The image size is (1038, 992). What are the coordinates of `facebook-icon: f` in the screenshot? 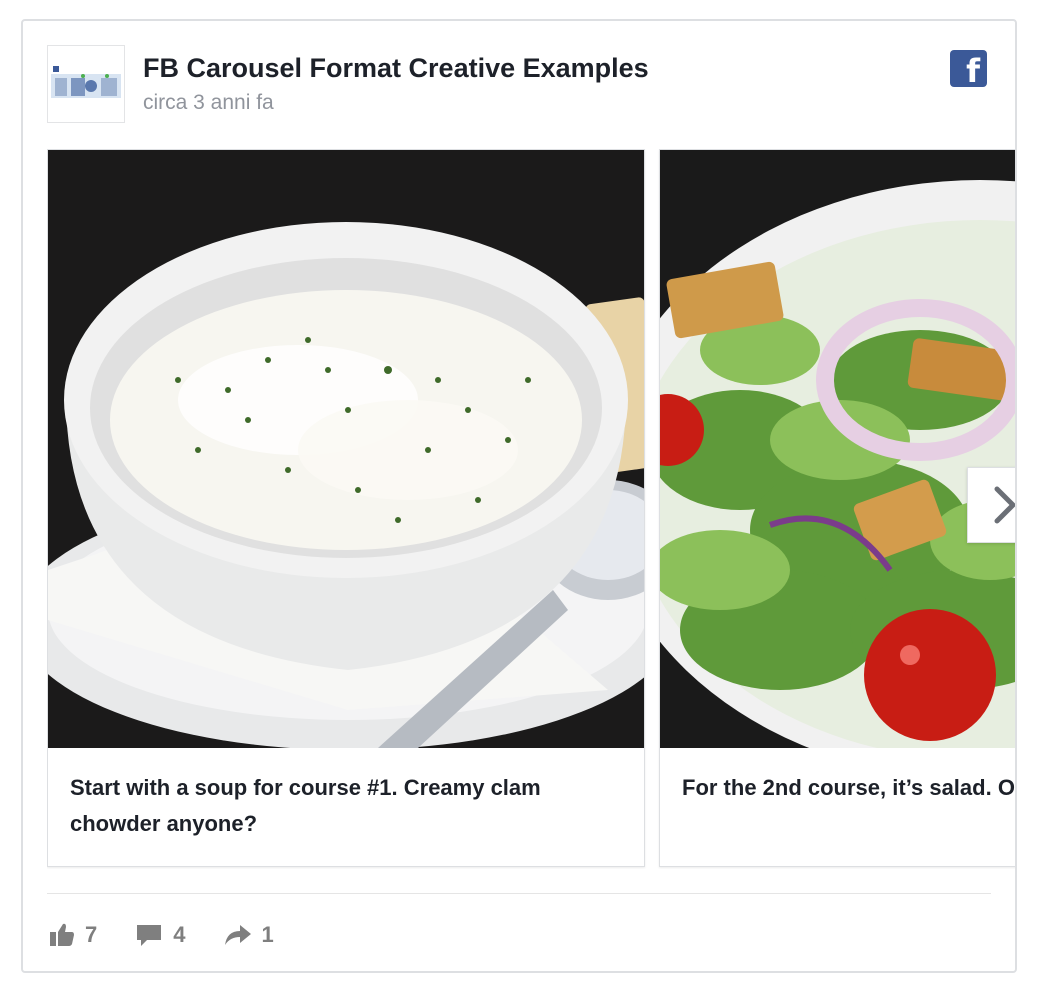 It's located at (968, 68).